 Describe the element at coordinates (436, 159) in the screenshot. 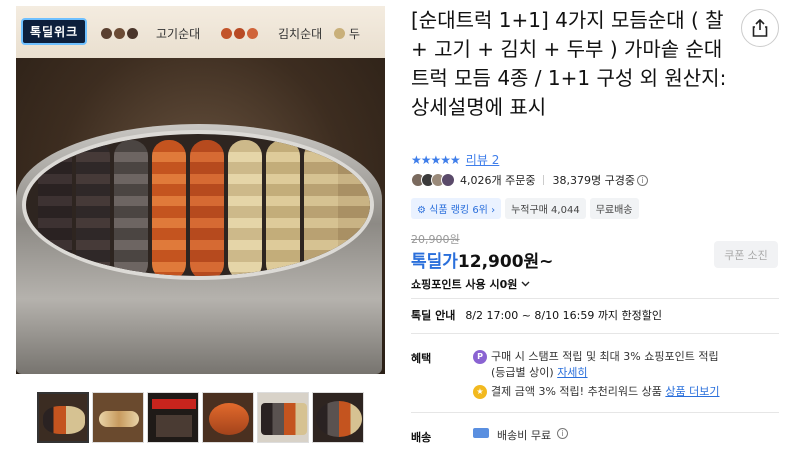

I see `star-rating: ★★★★★` at that location.